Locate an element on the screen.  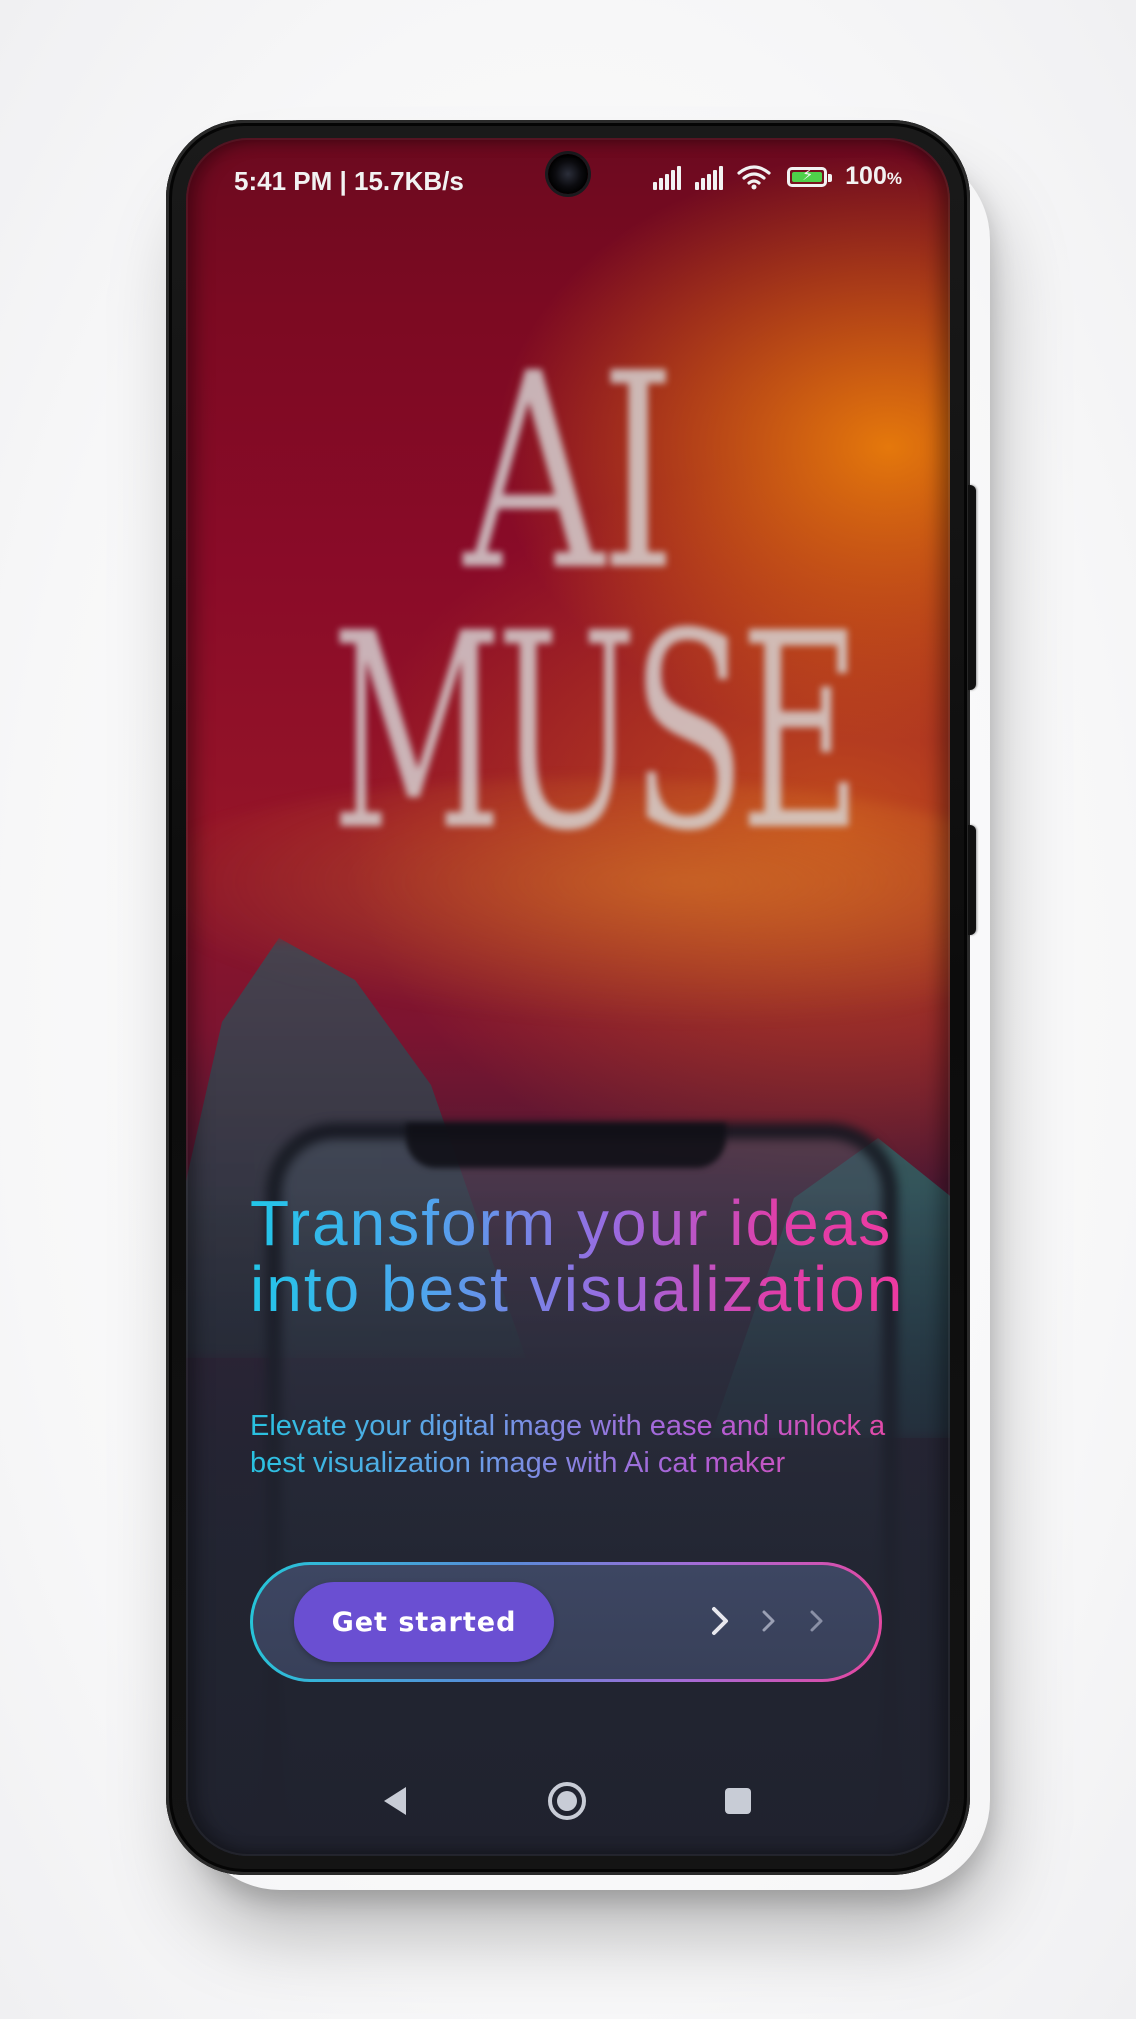
recents-icon is located at coordinates (738, 1801).